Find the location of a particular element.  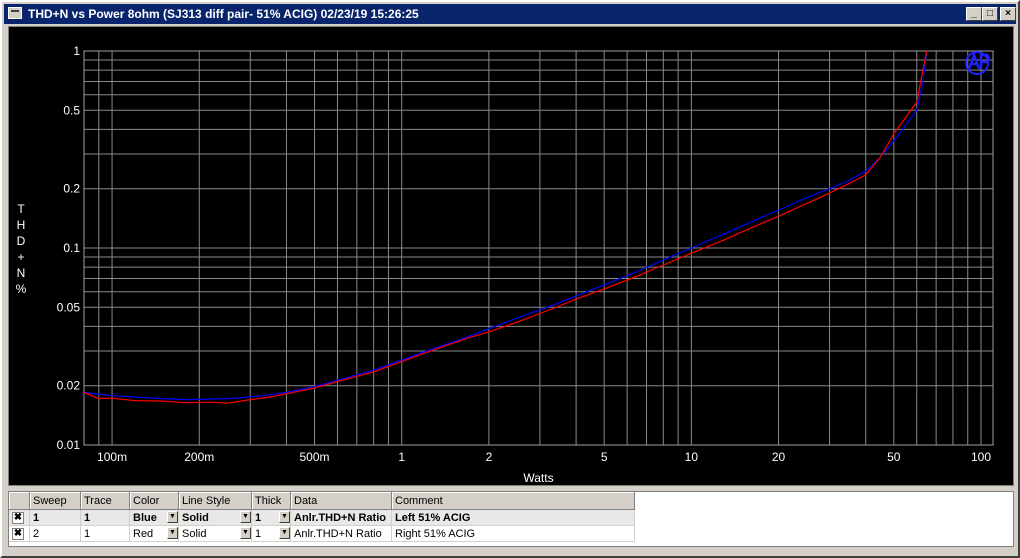

y-tick-label: 0.2 is located at coordinates (71, 189).